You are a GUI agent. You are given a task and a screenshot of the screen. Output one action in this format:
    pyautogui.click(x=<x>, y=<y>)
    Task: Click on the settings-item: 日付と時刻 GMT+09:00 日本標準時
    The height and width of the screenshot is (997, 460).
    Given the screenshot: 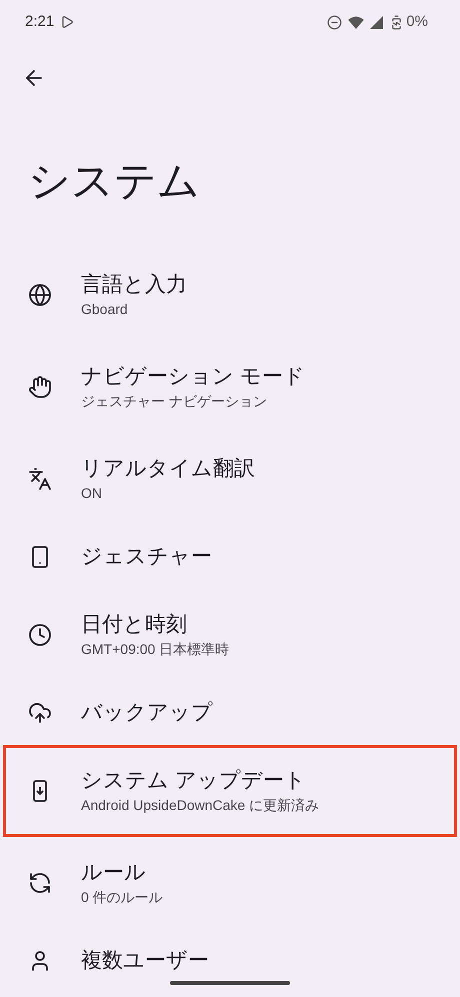 What is the action you would take?
    pyautogui.click(x=230, y=635)
    